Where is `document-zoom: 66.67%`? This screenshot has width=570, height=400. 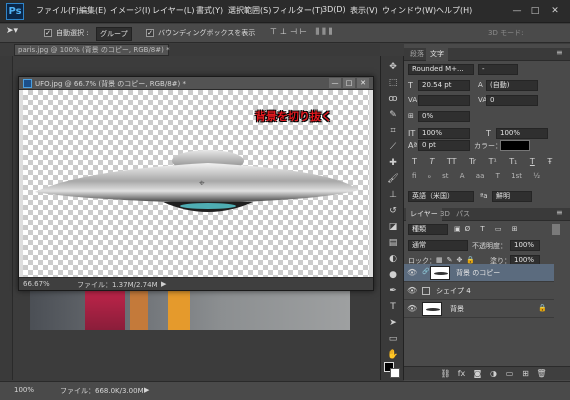
document-zoom: 66.67% is located at coordinates (36, 284).